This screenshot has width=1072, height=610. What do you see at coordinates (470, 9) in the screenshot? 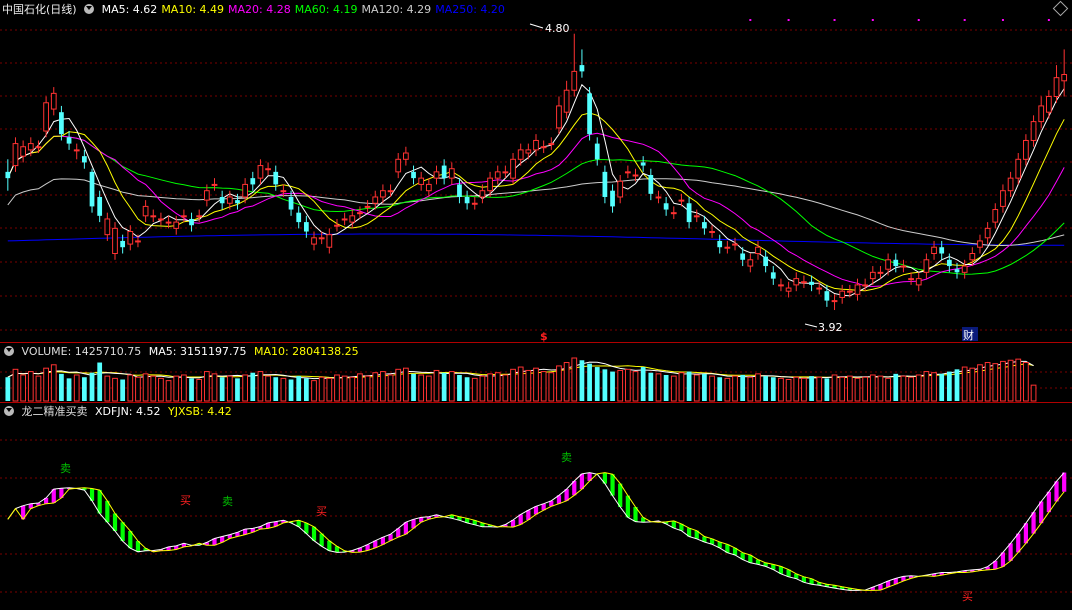
I see `ma-legend-item: MA250: 4.20` at bounding box center [470, 9].